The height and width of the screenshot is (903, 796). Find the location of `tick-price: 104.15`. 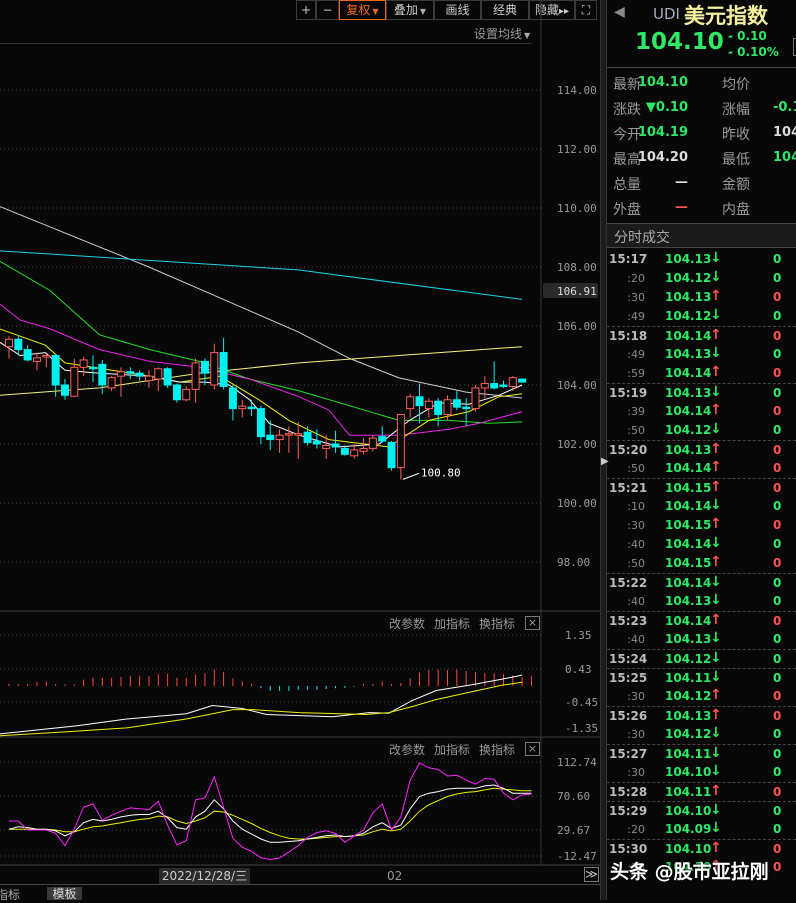

tick-price: 104.15 is located at coordinates (688, 563).